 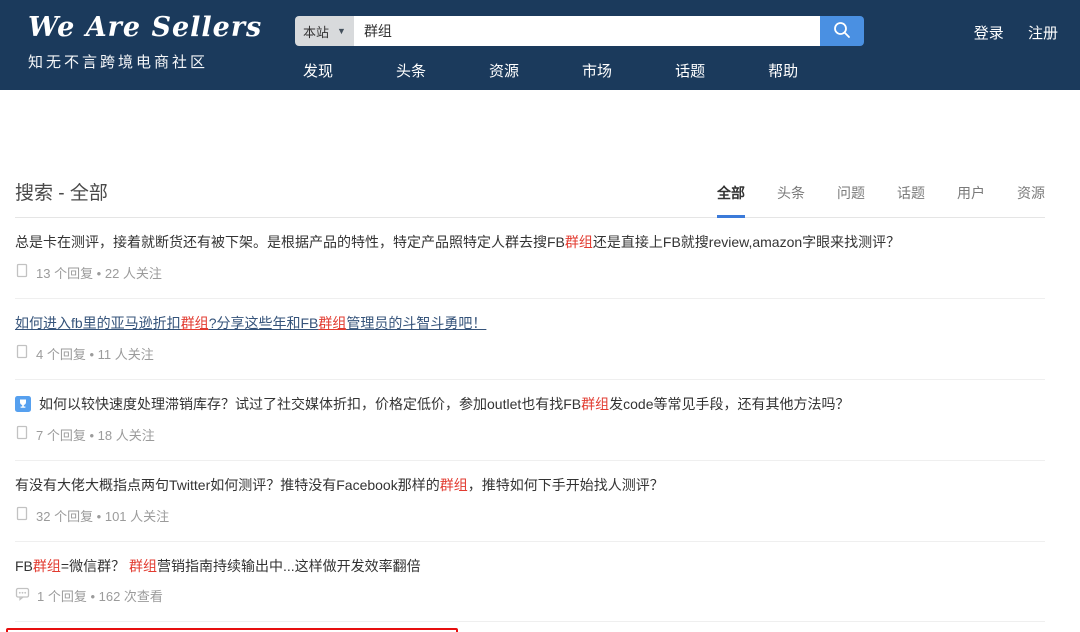 What do you see at coordinates (530, 434) in the screenshot?
I see `result-meta: 7 个回复 • 18 人关注` at bounding box center [530, 434].